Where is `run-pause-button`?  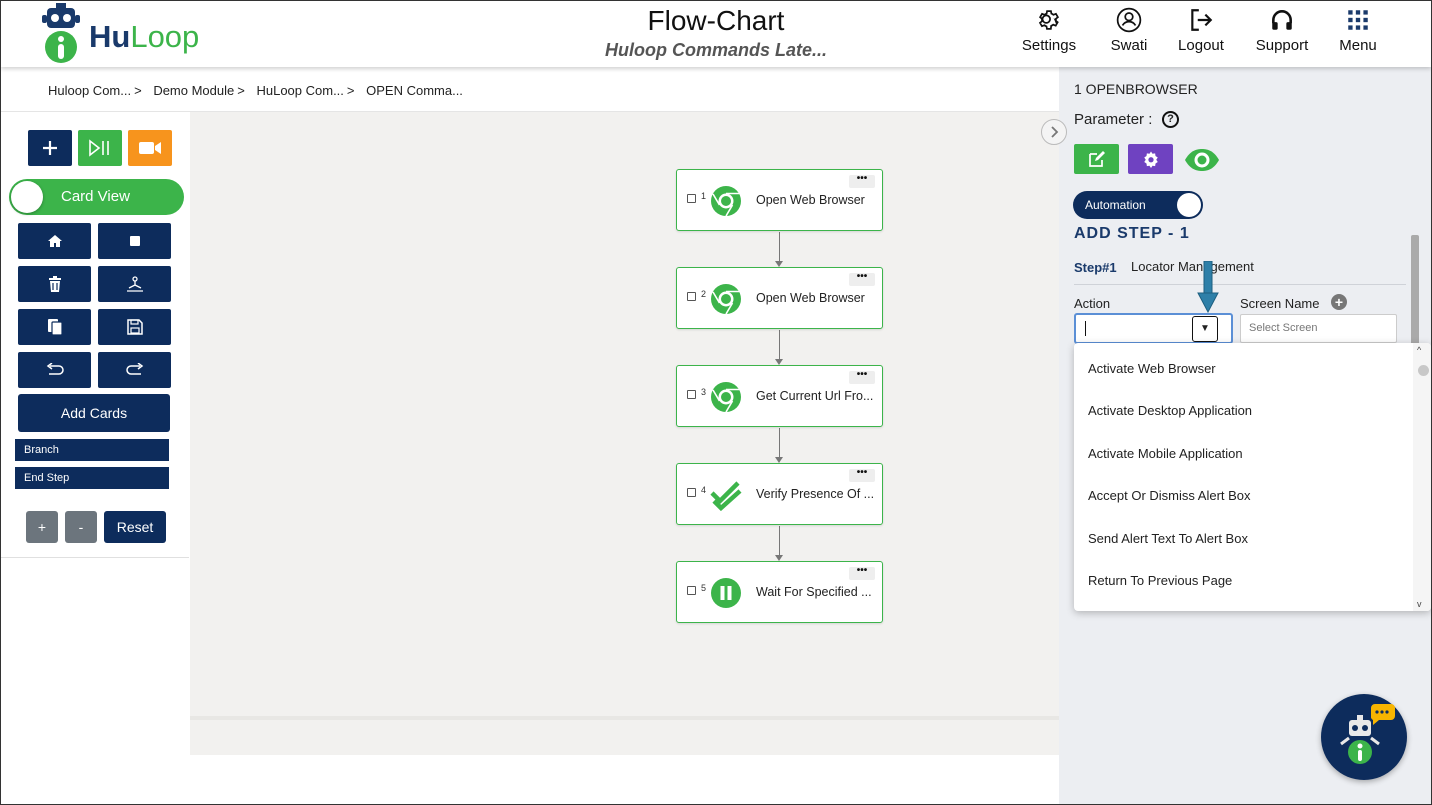 run-pause-button is located at coordinates (100, 148).